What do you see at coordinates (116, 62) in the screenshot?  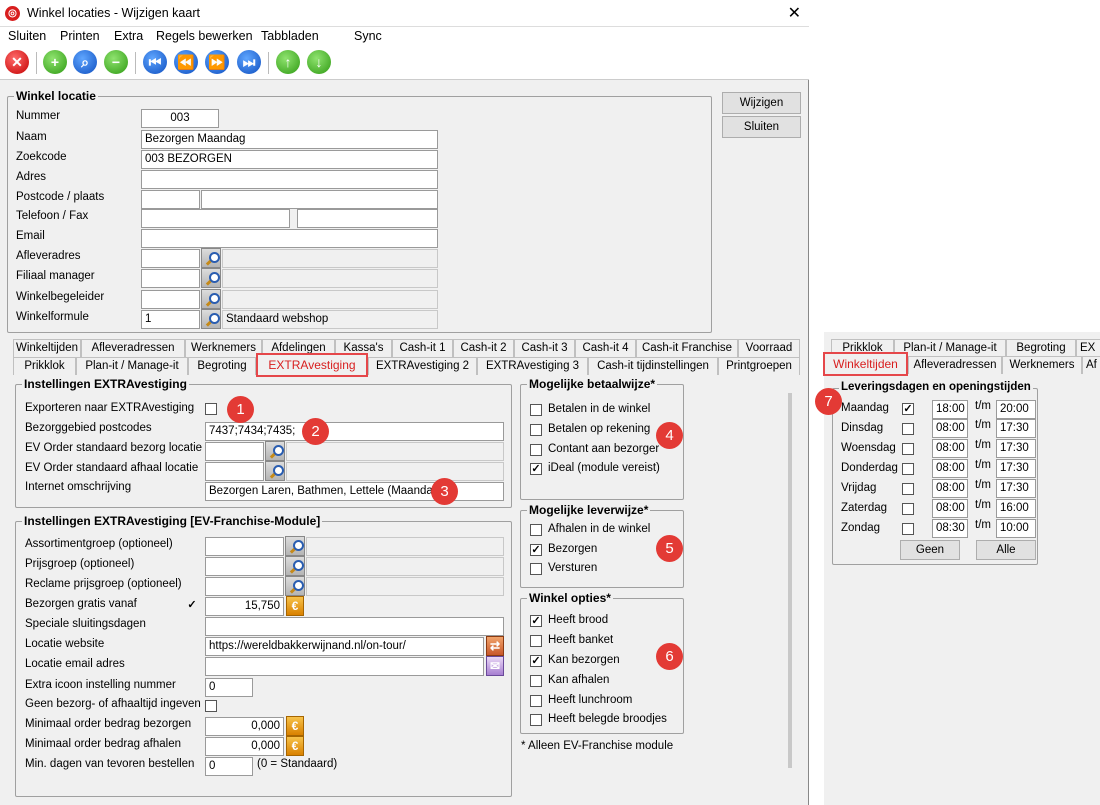 I see `remove-icon: −` at bounding box center [116, 62].